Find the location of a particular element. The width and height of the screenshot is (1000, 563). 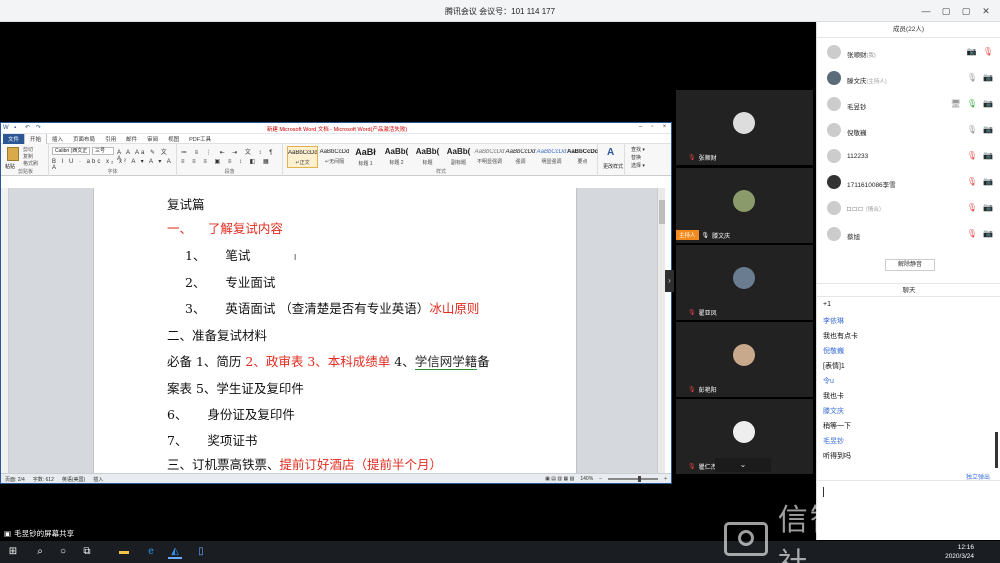

member-row: 112233 🎙 📷 is located at coordinates (908, 157).